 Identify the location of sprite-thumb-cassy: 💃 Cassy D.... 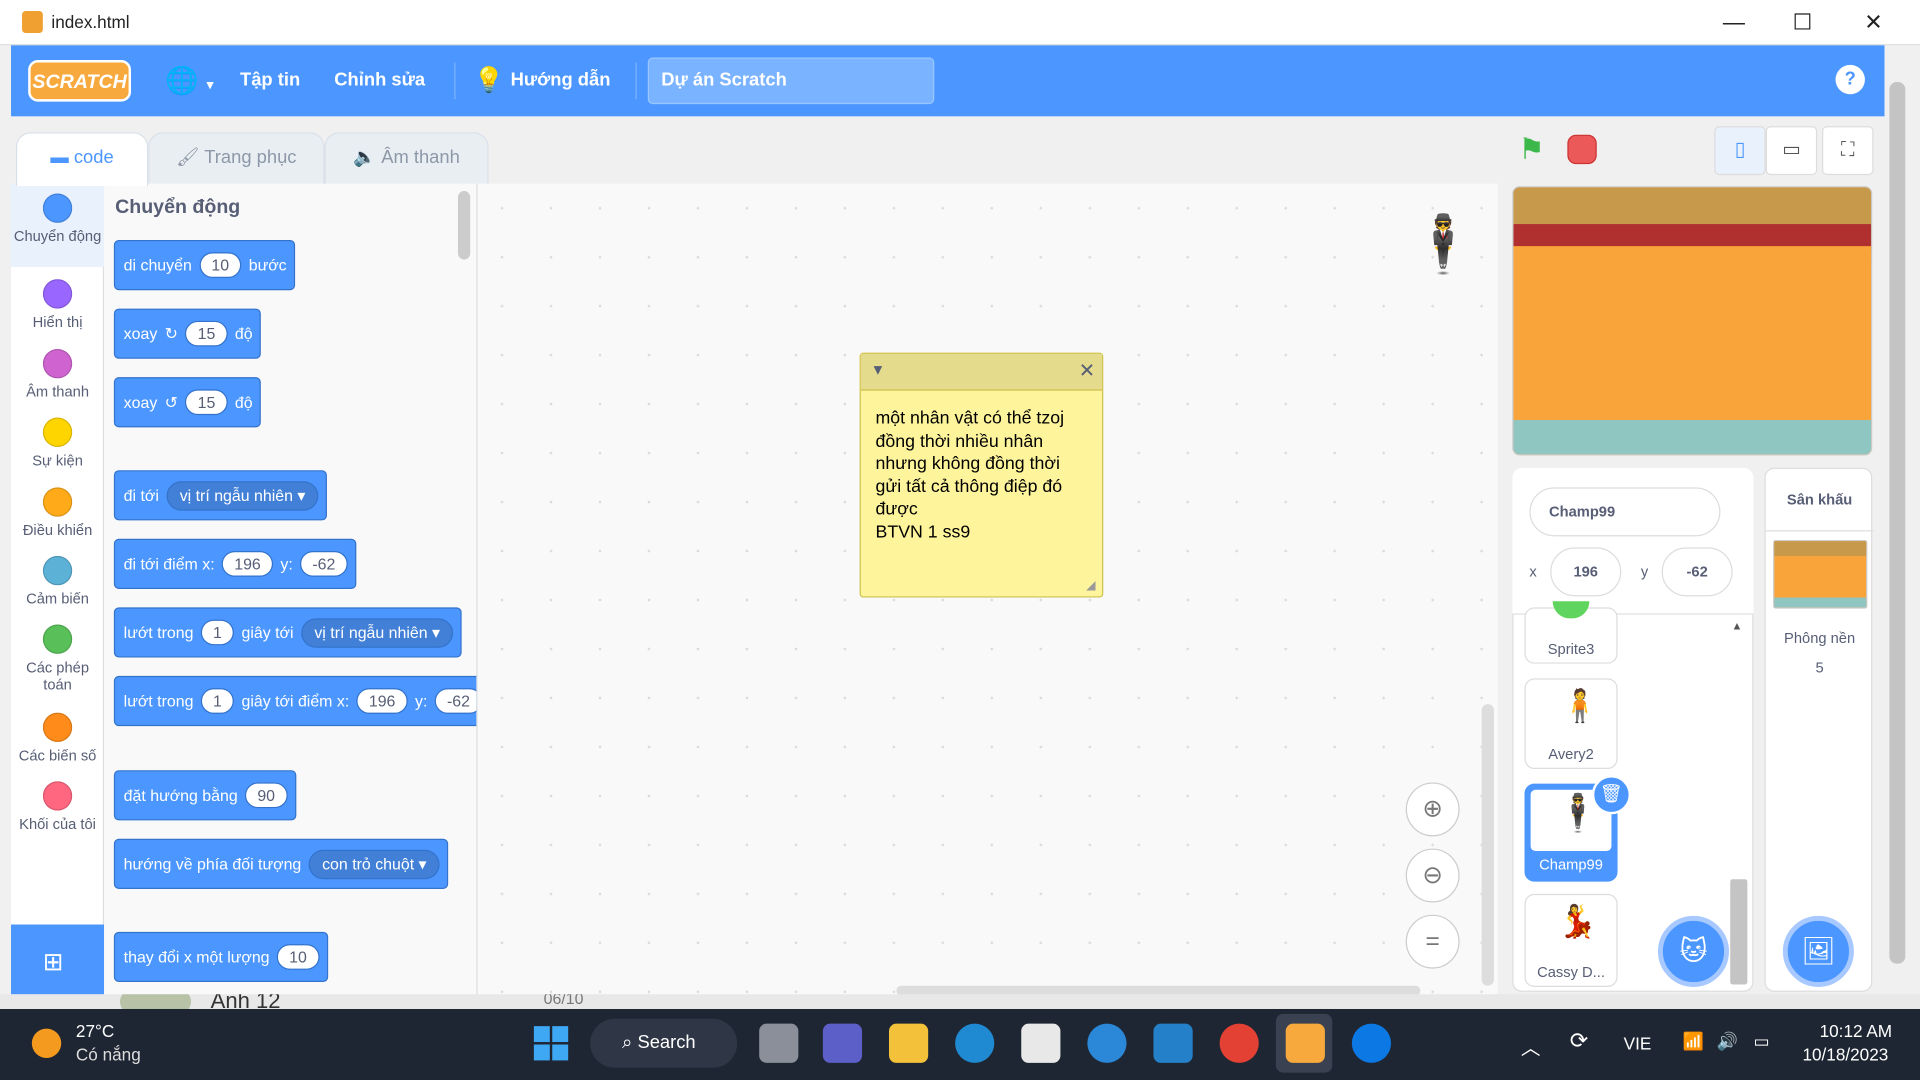
(1571, 940).